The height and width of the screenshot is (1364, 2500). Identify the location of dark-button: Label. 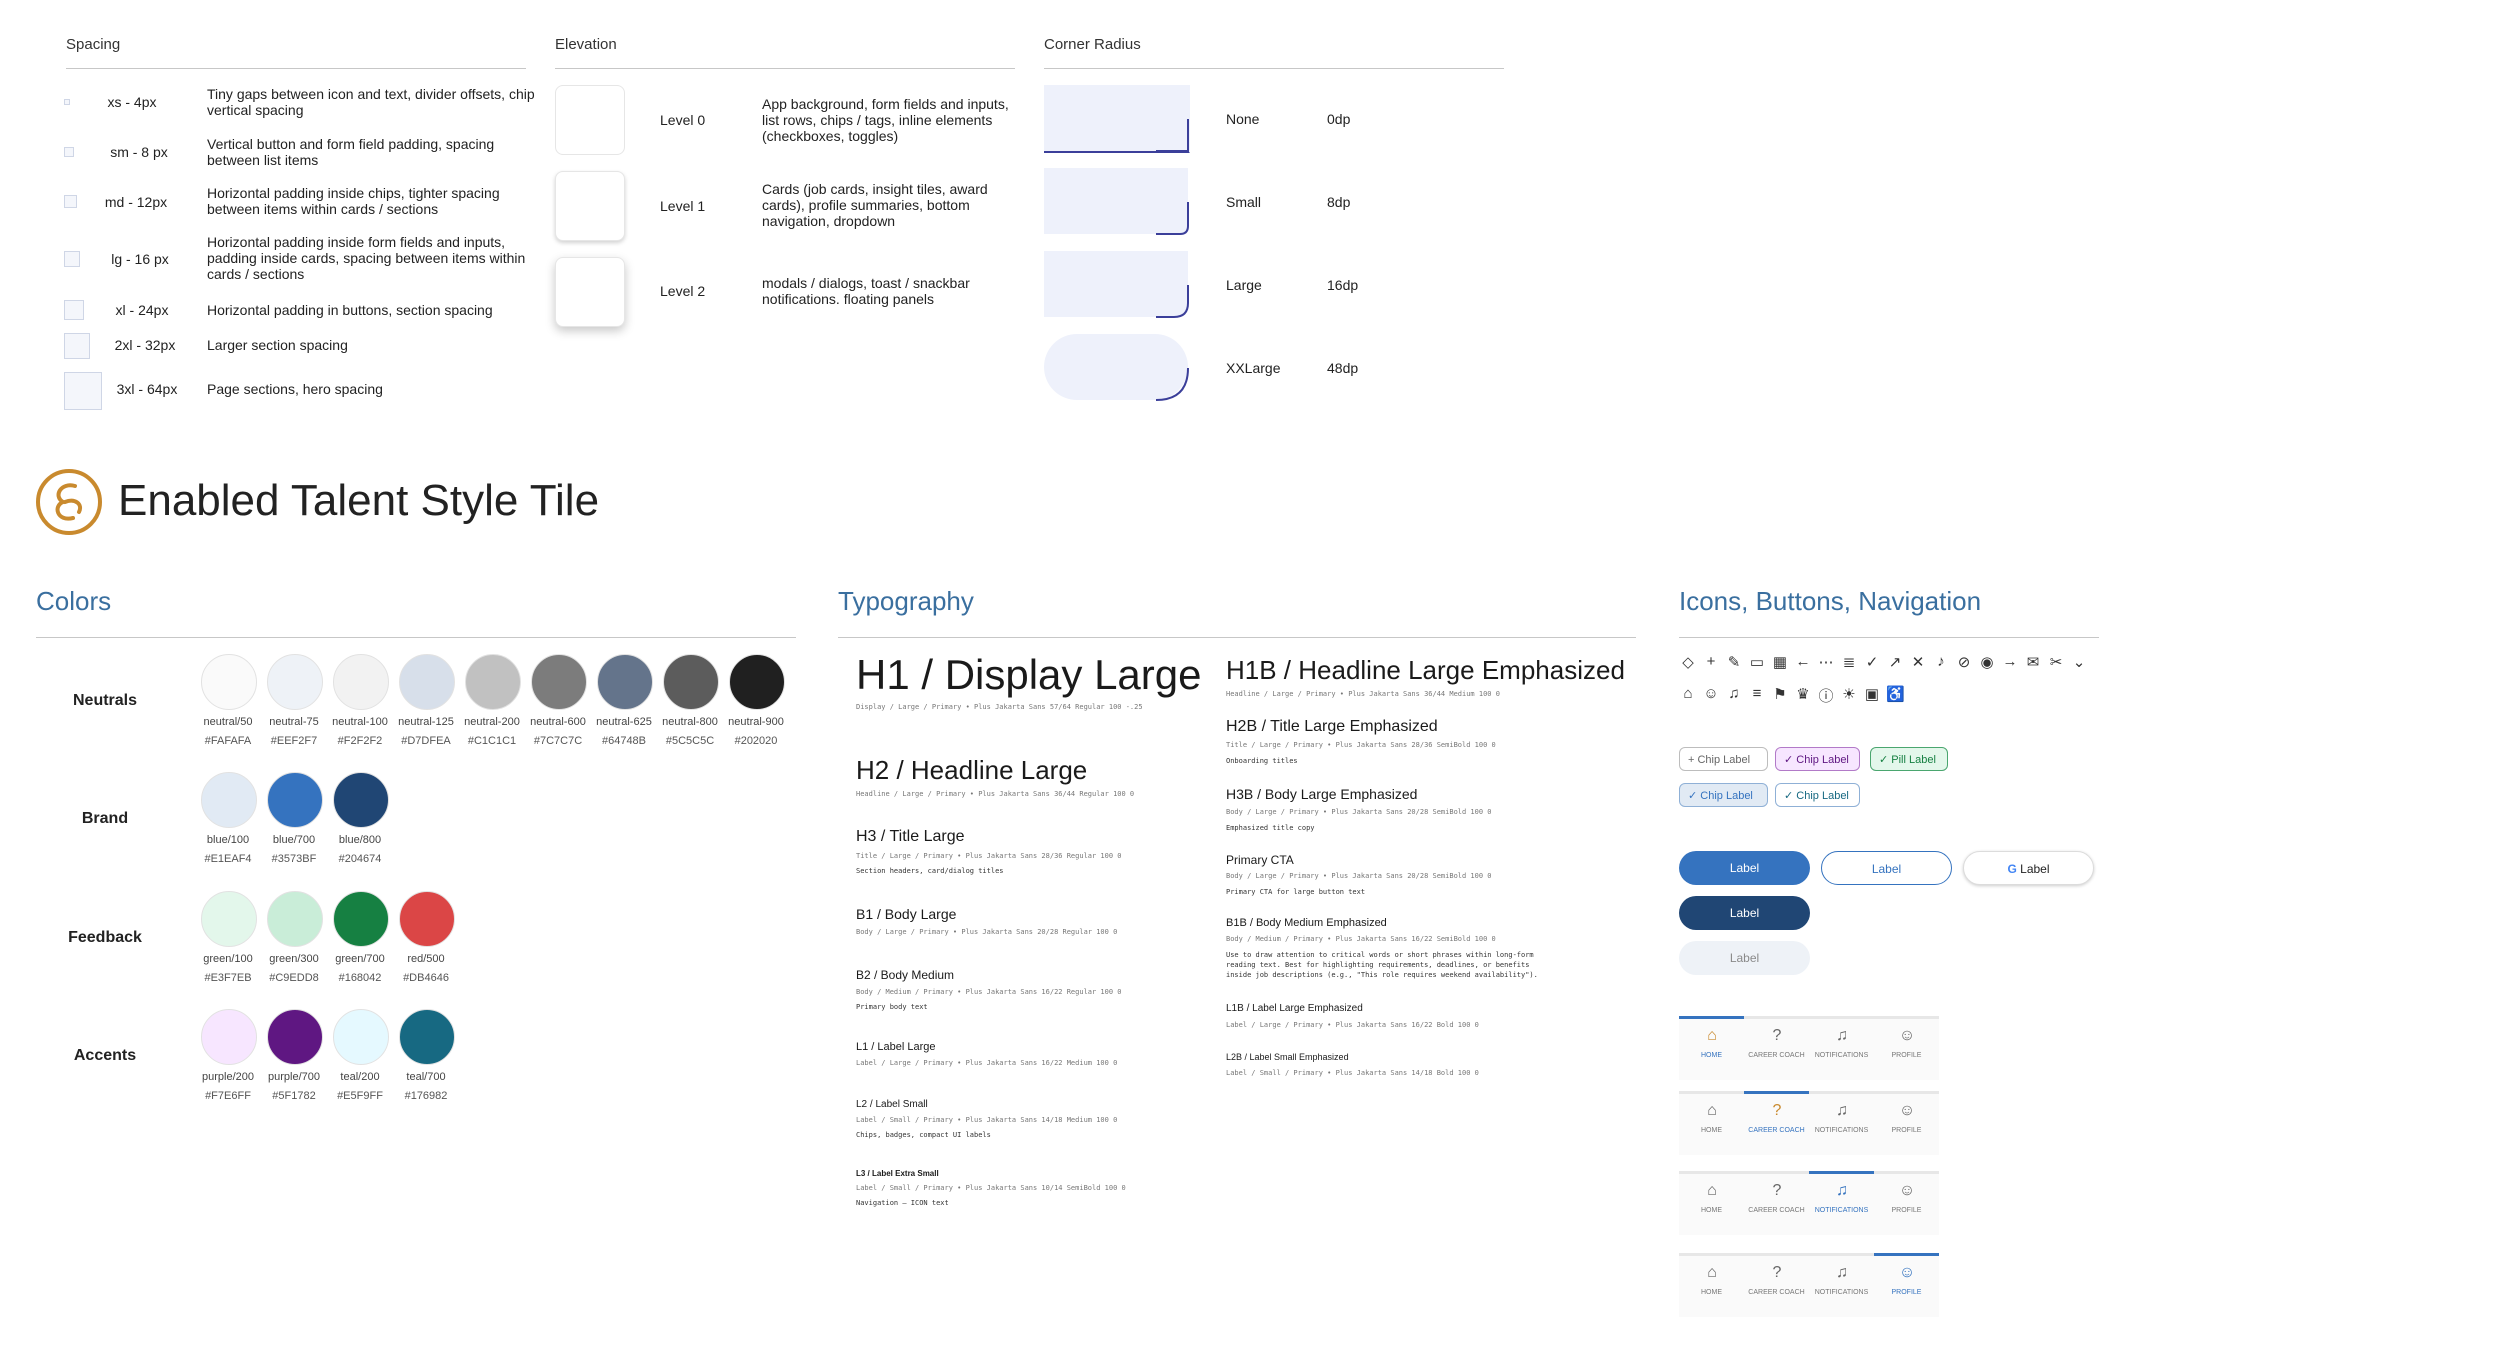
(1744, 913).